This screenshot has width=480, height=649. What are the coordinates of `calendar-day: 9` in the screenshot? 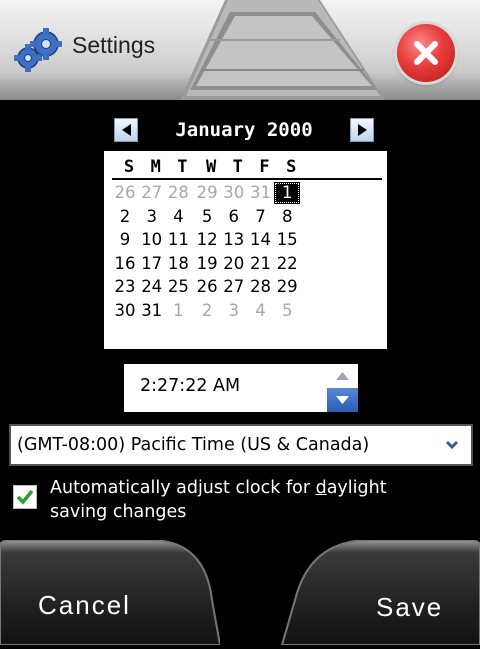 It's located at (125, 240).